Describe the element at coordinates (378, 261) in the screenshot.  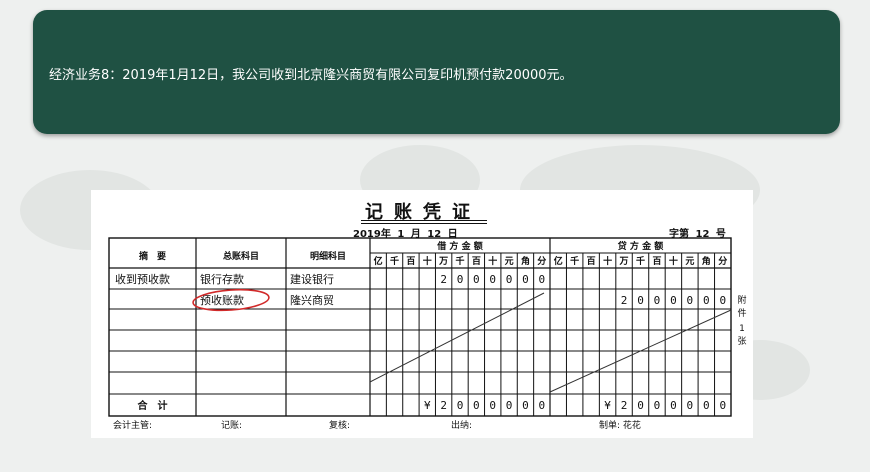
I see `debit-digit-header: 亿` at that location.